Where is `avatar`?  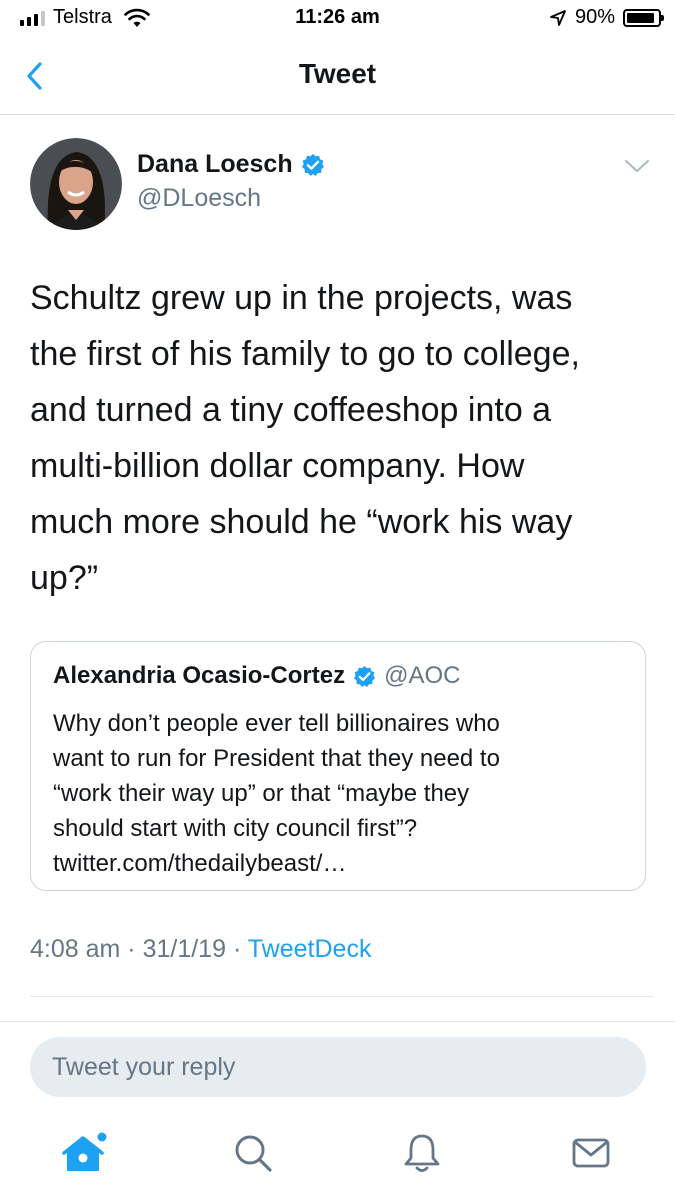
avatar is located at coordinates (76, 184).